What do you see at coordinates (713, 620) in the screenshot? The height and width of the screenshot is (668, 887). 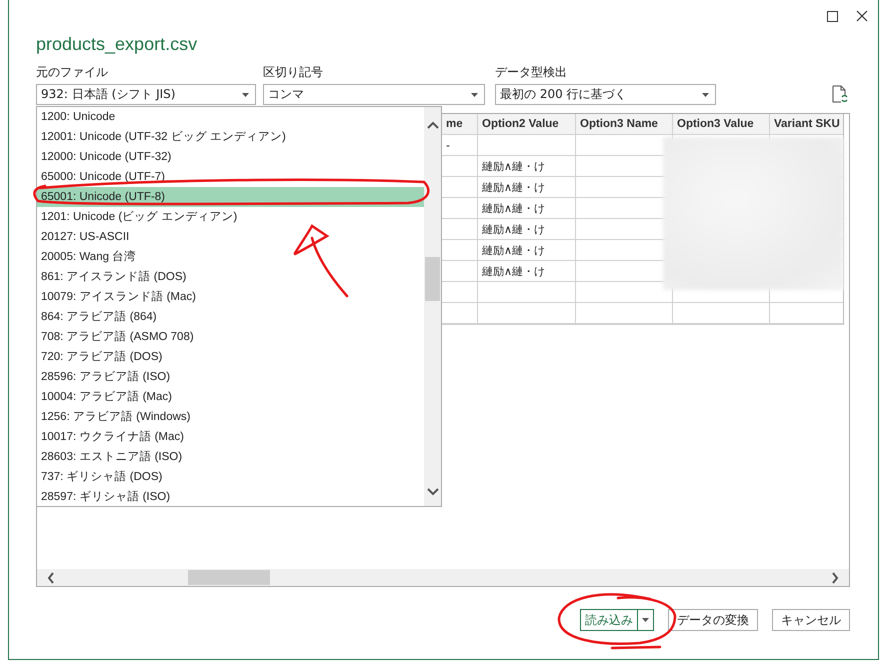 I see `dialog-button: データの変換` at bounding box center [713, 620].